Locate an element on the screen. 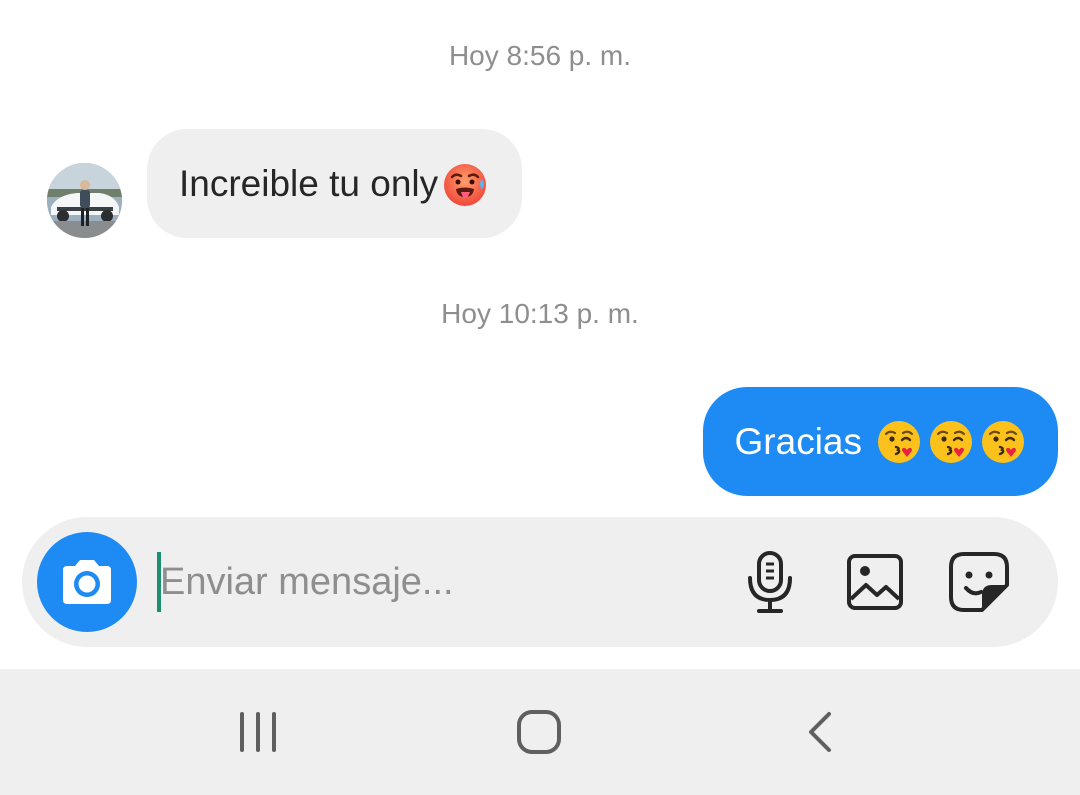 Image resolution: width=1080 pixels, height=795 pixels. back-icon is located at coordinates (820, 732).